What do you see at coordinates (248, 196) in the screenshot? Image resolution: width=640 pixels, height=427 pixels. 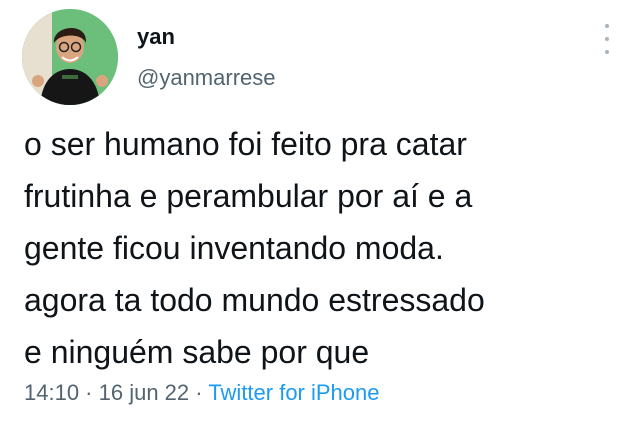 I see `tweet-line: frutinha e perambular por aí e a` at bounding box center [248, 196].